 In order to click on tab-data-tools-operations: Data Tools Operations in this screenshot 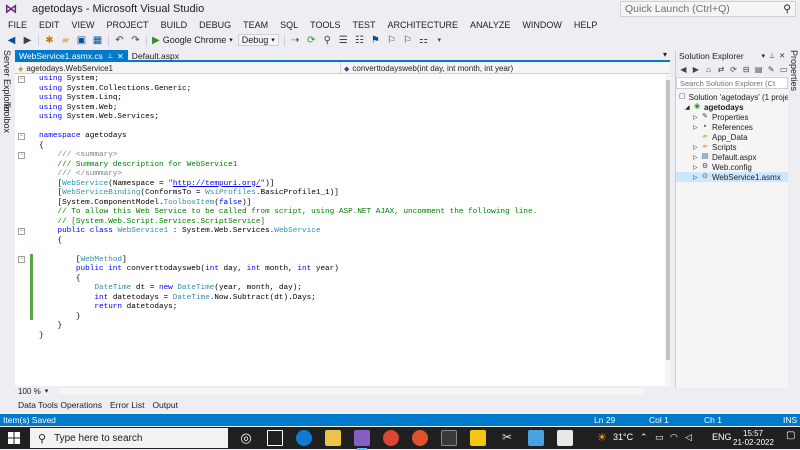, I will do `click(60, 405)`.